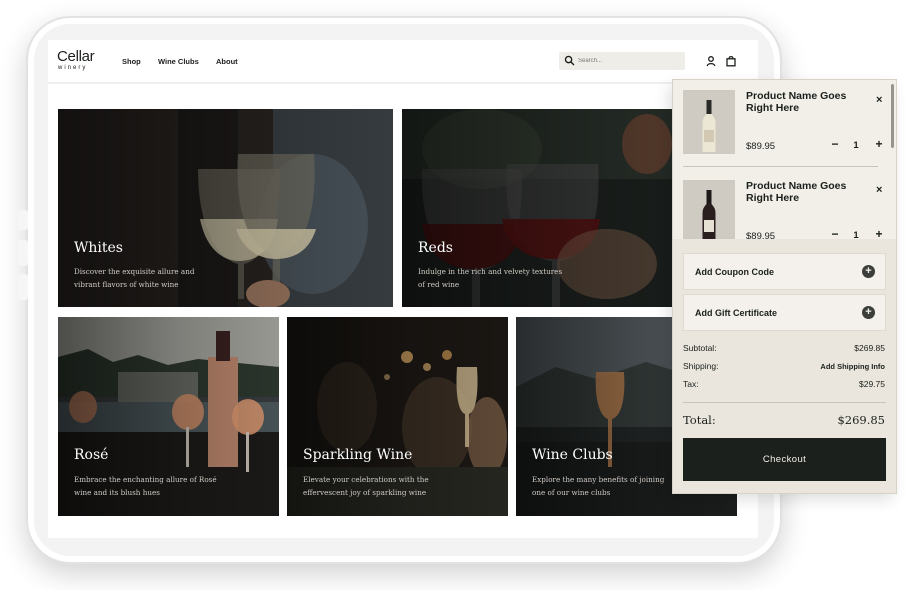  Describe the element at coordinates (569, 60) in the screenshot. I see `search-icon` at that location.